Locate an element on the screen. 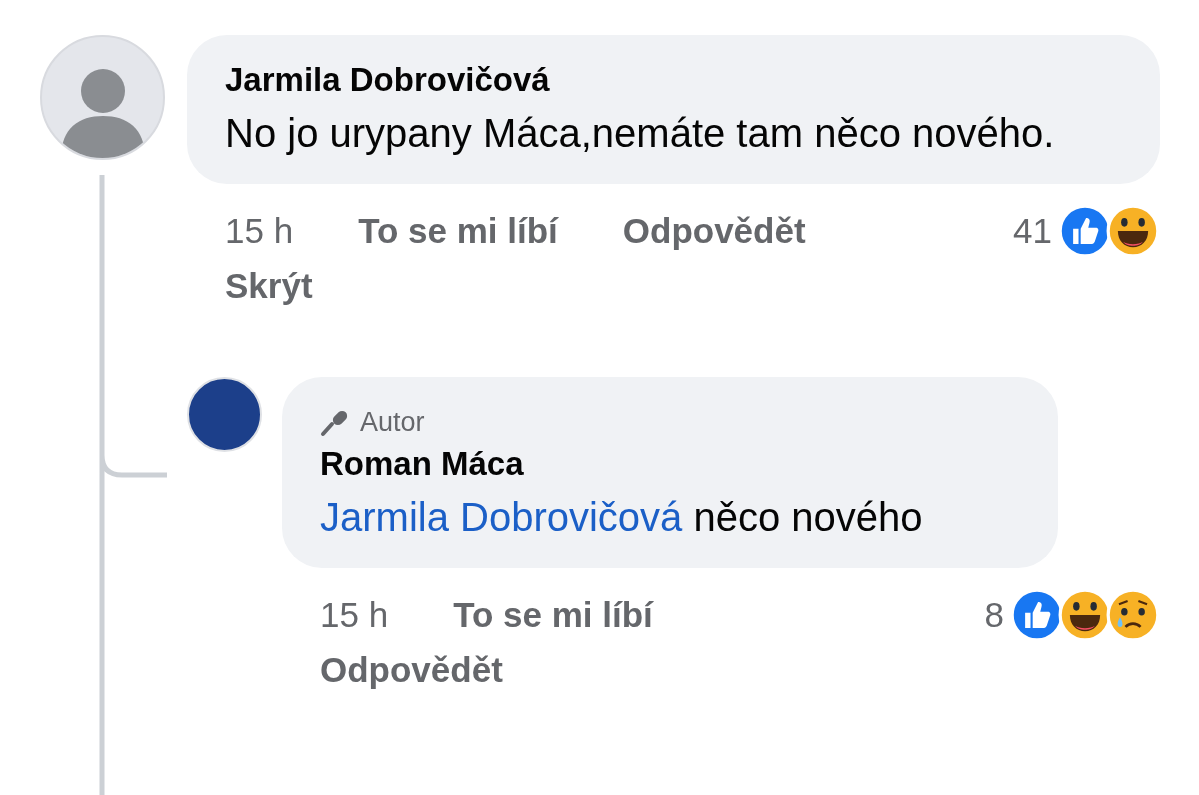 This screenshot has width=1199, height=795. author-name: Jarmila Dobrovičová is located at coordinates (672, 80).